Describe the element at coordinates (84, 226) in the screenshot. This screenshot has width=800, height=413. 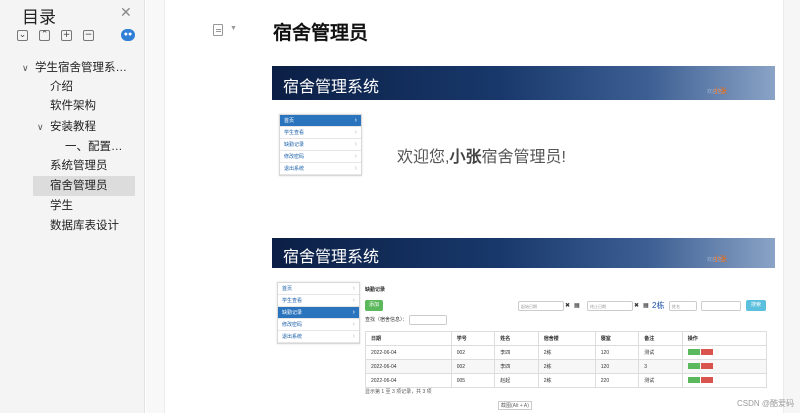
I see `toc-item-db: 数据库表设计` at that location.